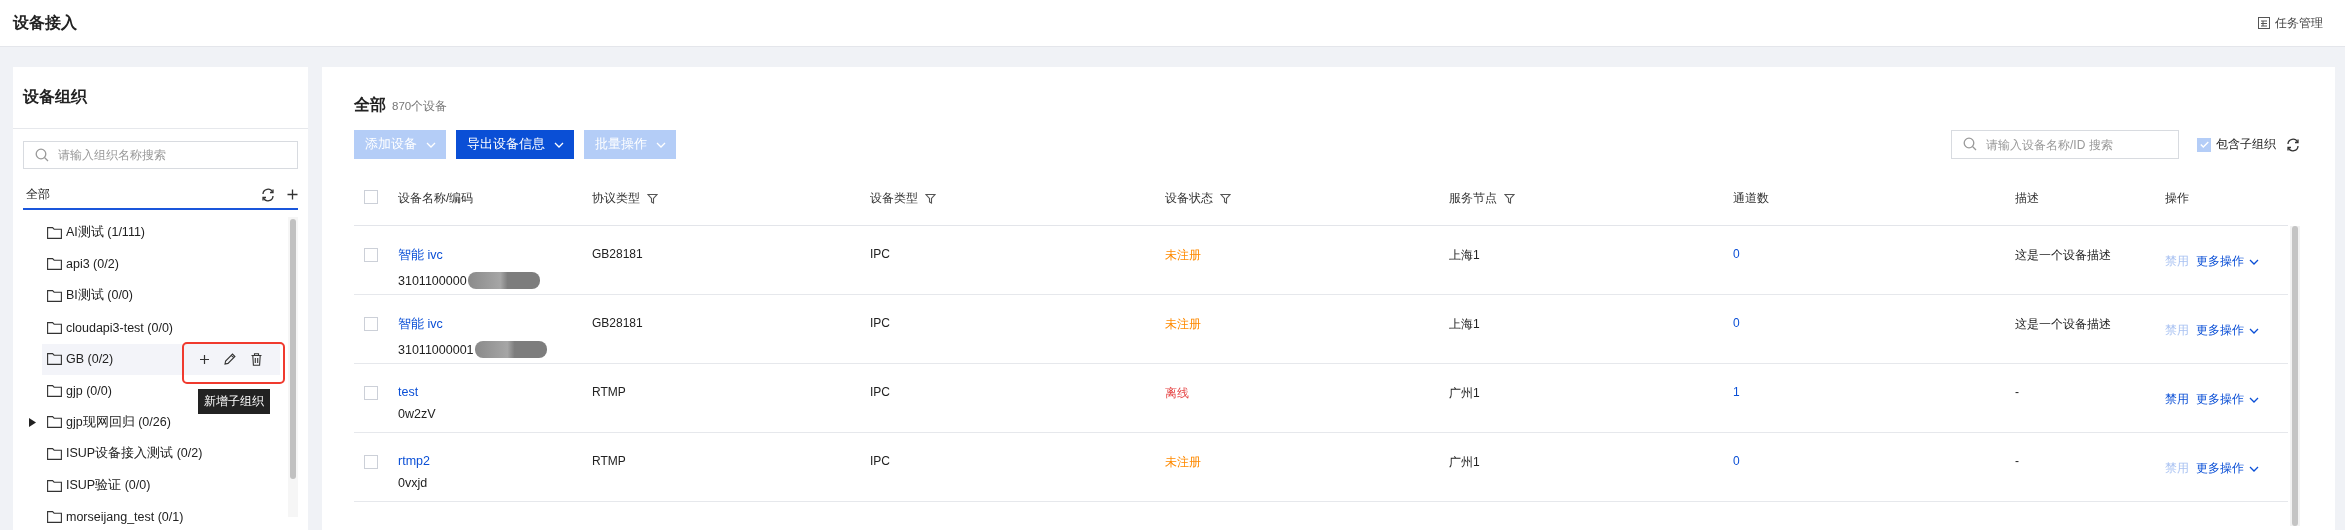 The width and height of the screenshot is (2345, 530). I want to click on column-header: 通道数, so click(1751, 198).